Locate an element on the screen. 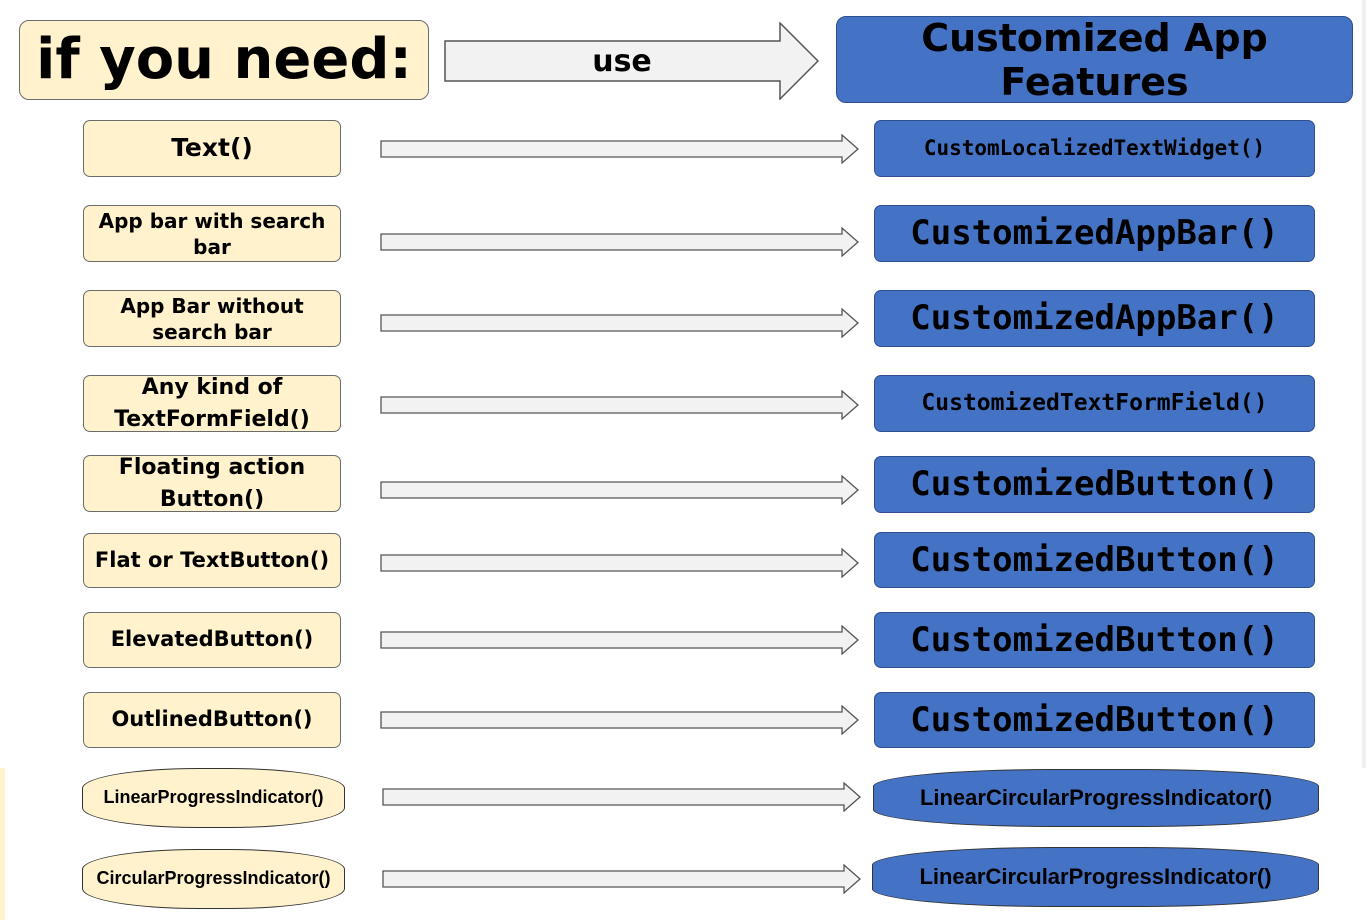 This screenshot has width=1366, height=920. need-label: CircularProgressIndicator() is located at coordinates (213, 878).